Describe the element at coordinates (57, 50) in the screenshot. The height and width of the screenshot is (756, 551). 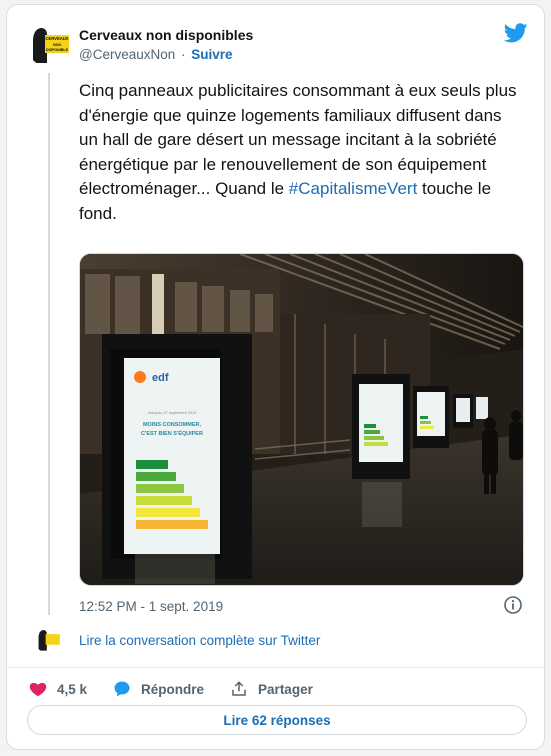
I see `svg-text: DISPONIBLE` at that location.